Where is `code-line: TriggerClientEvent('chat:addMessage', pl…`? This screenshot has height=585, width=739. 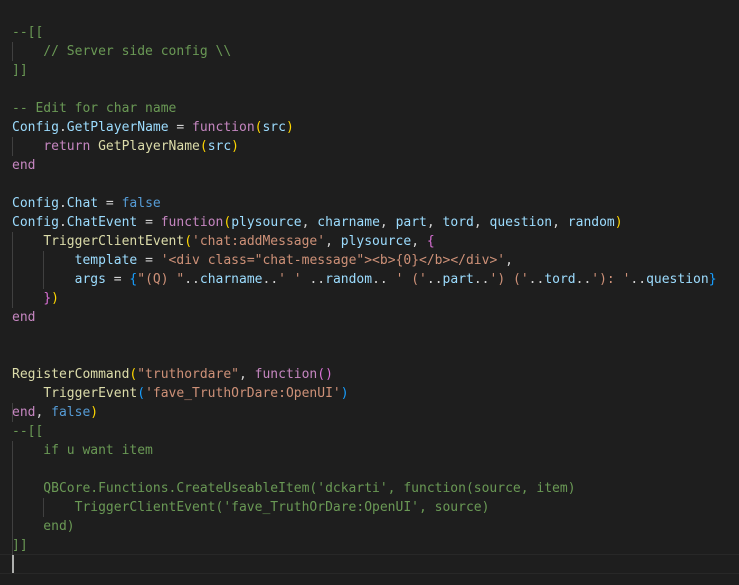
code-line: TriggerClientEvent('chat:addMessage', pl… is located at coordinates (223, 241).